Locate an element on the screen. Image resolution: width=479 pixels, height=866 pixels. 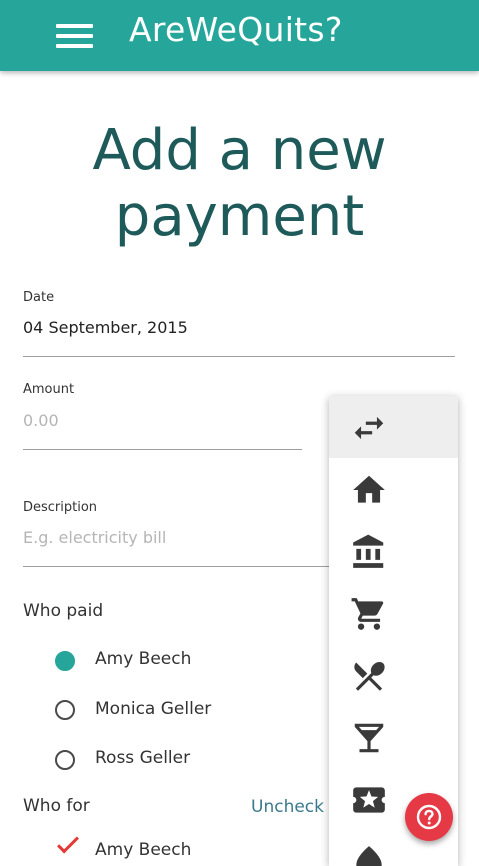
drinks-icon is located at coordinates (369, 738).